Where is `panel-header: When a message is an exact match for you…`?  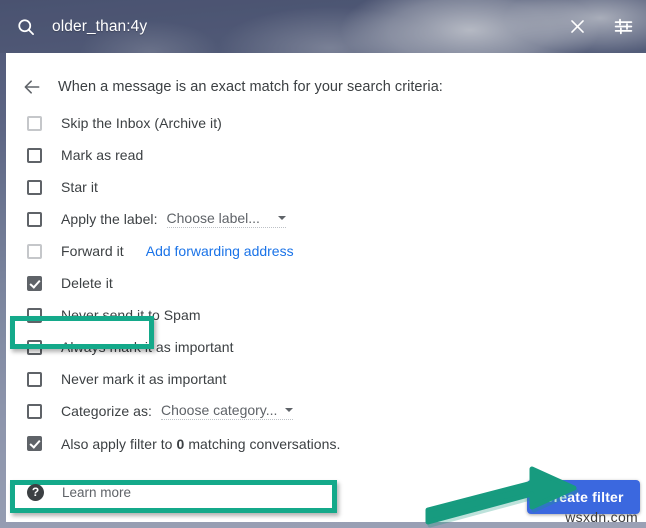
panel-header: When a message is an exact match for you… is located at coordinates (326, 87).